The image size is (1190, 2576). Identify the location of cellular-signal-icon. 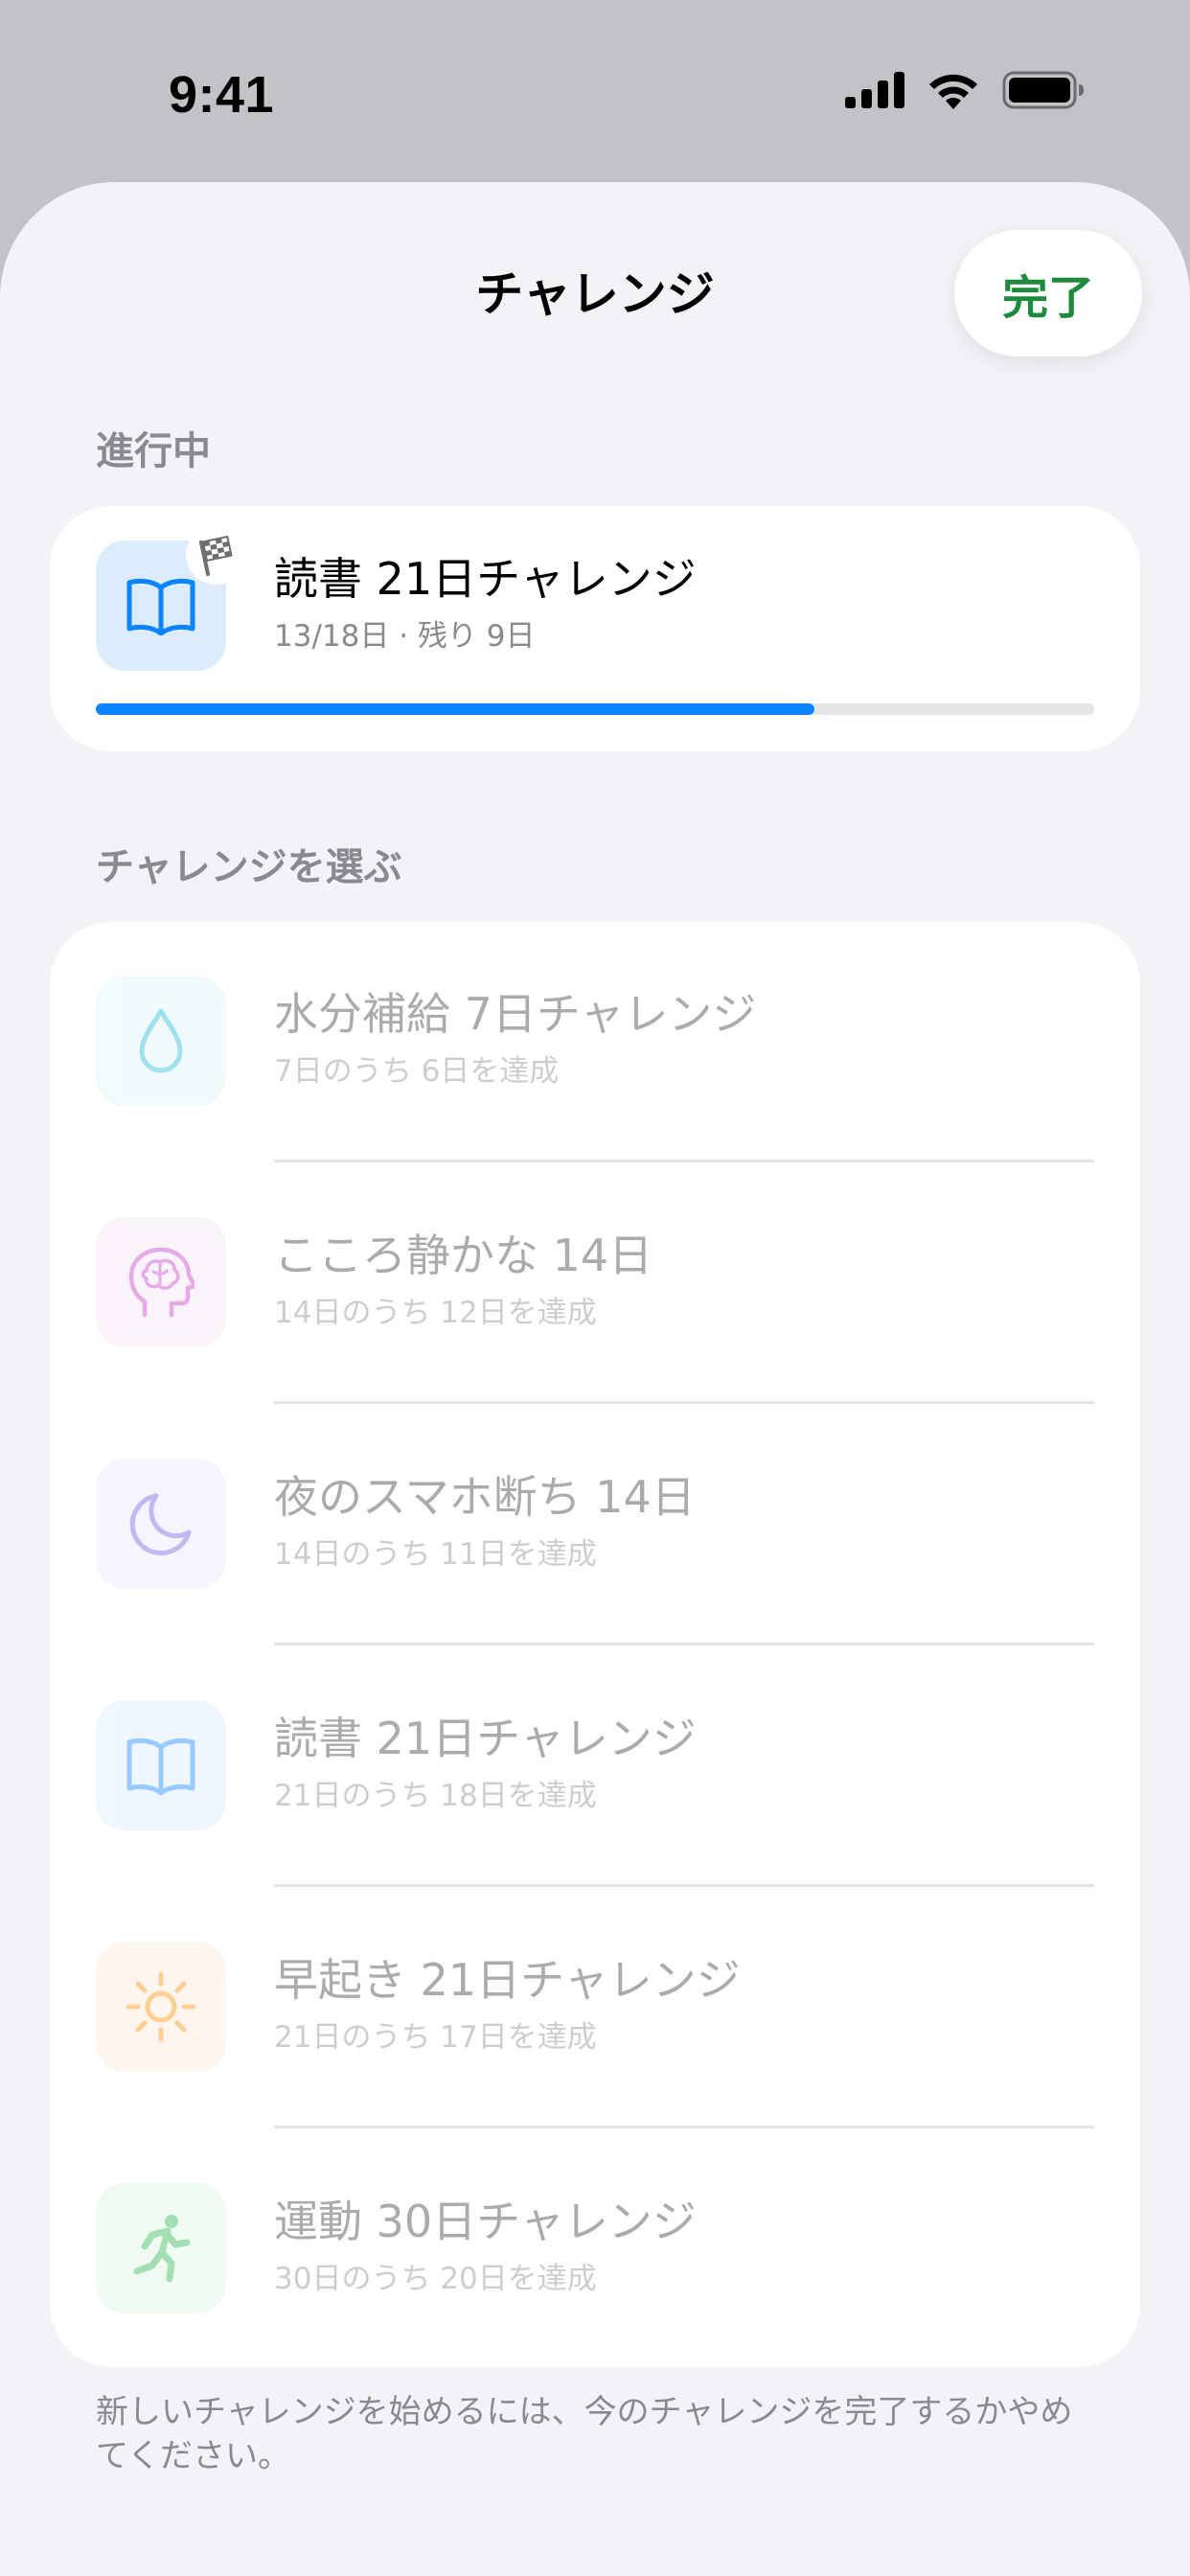
(874, 90).